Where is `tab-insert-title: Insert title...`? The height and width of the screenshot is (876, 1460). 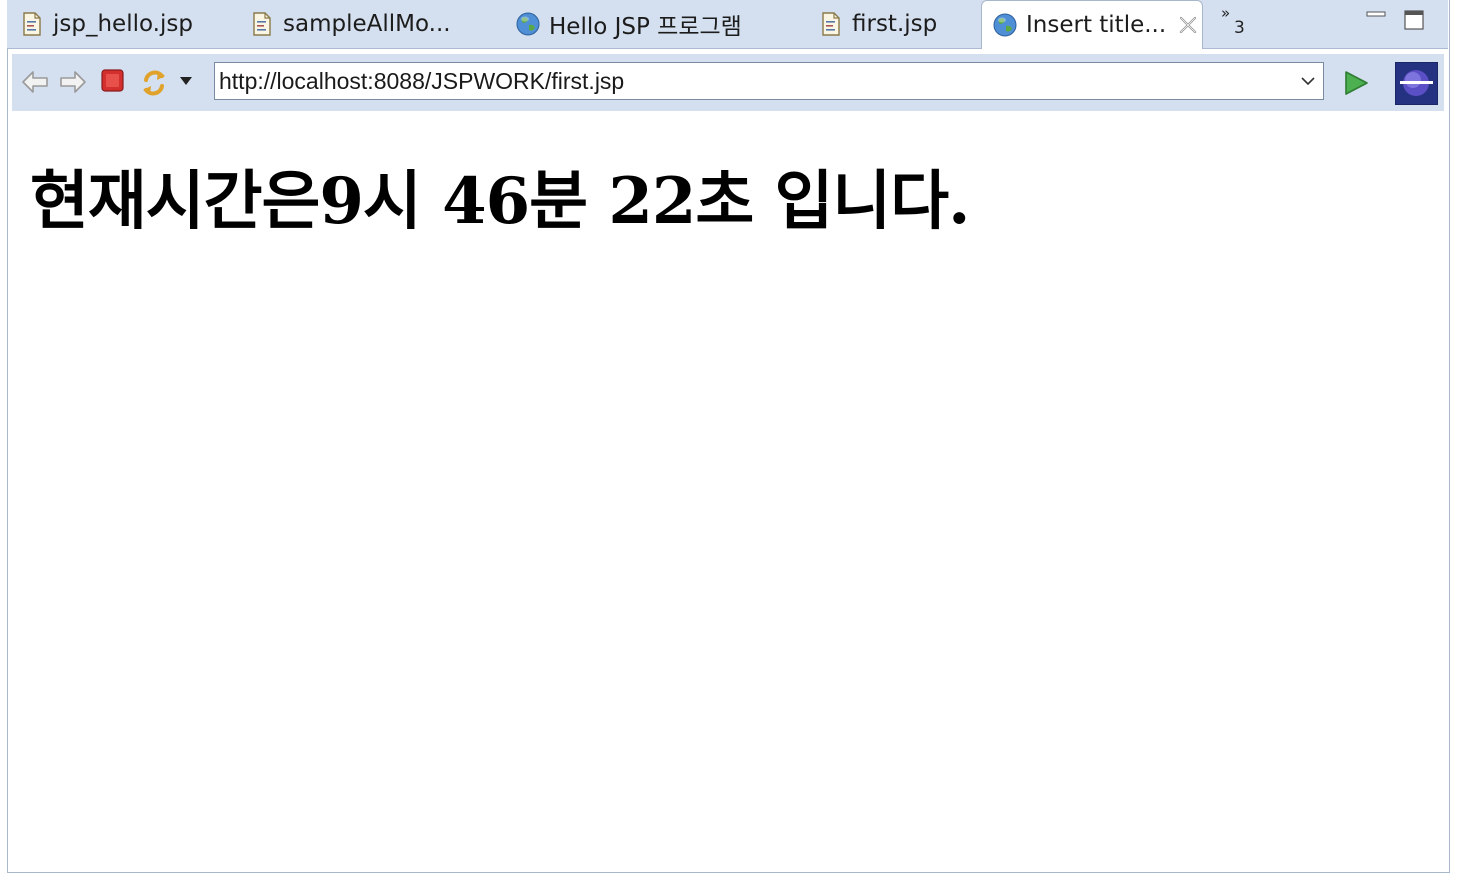
tab-insert-title: Insert title... is located at coordinates (1092, 24).